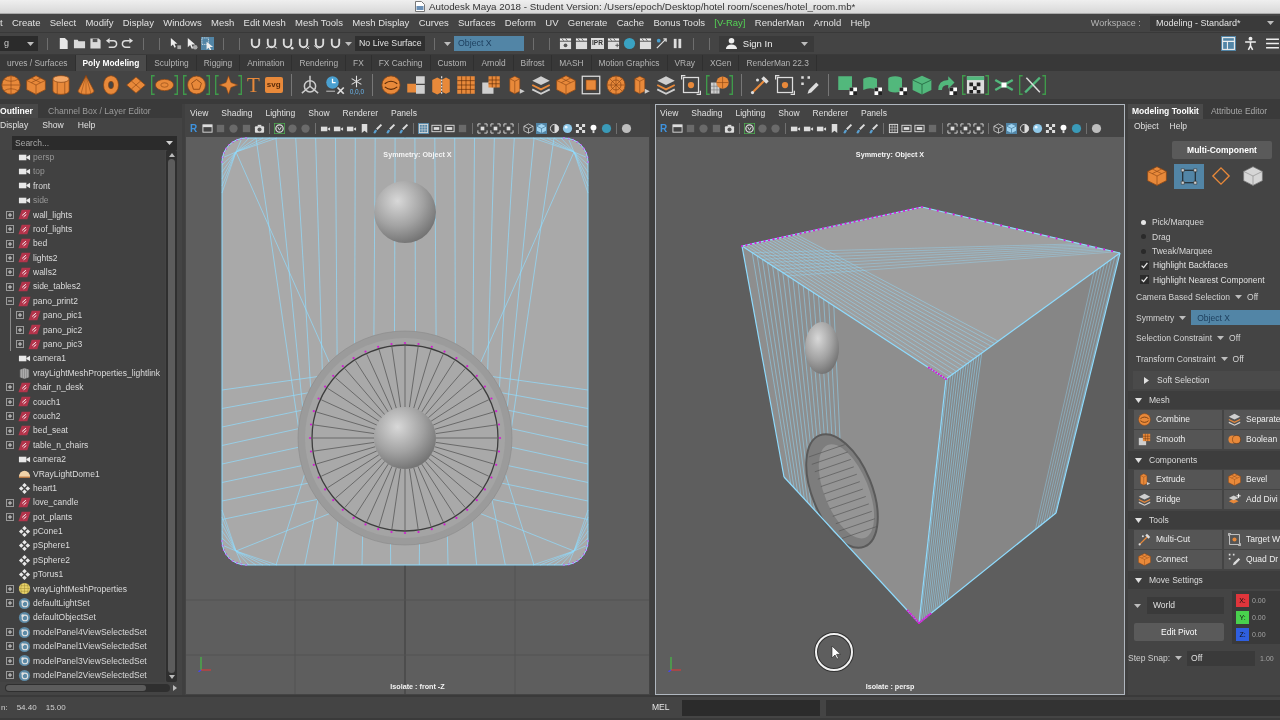 This screenshot has height=720, width=1280. I want to click on menu-item: Lighting, so click(750, 113).